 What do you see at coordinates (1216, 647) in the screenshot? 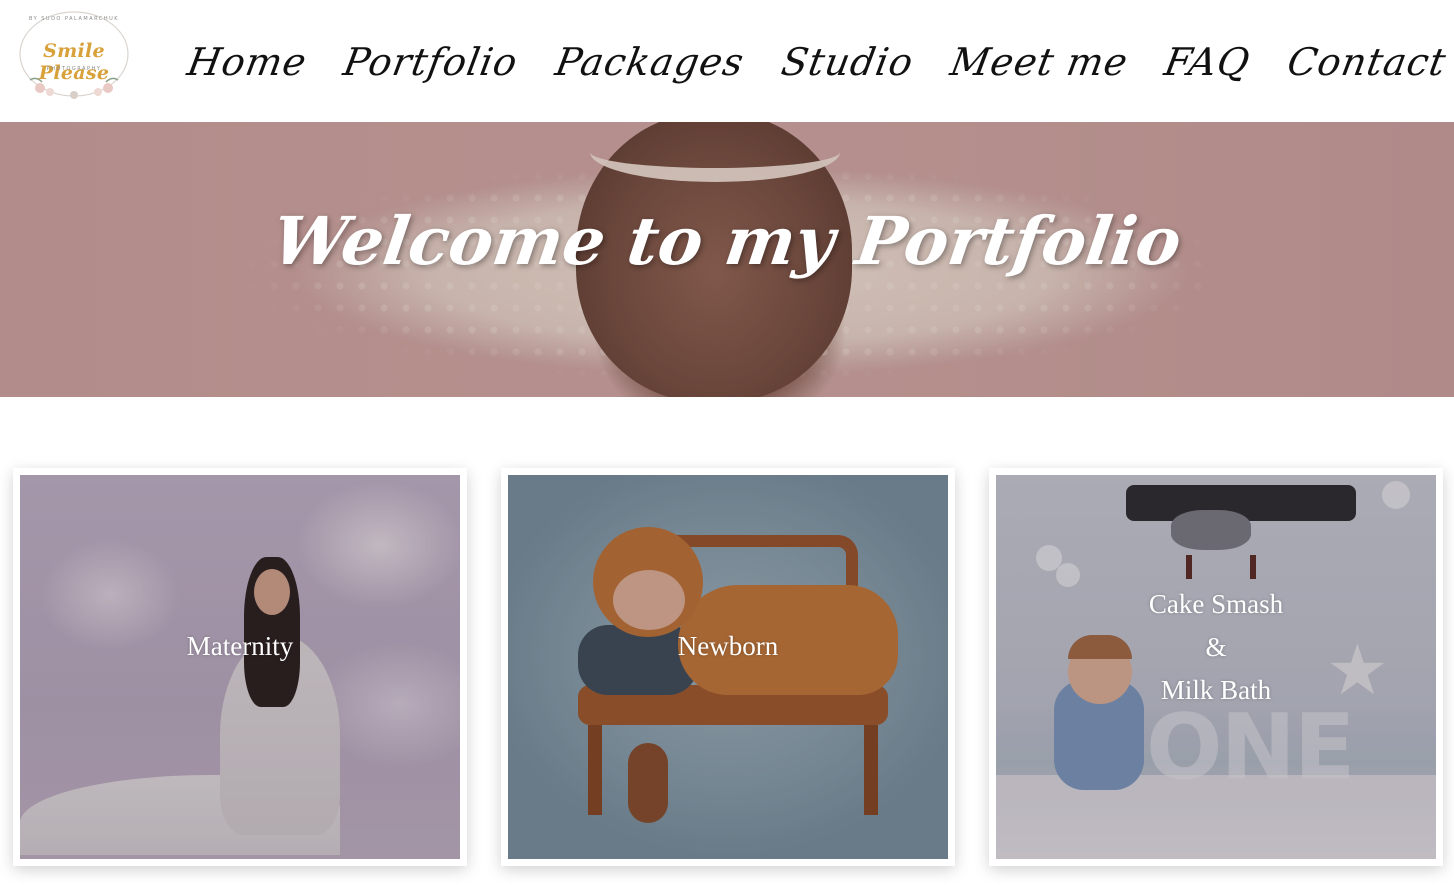
I see `card-label-ampersand: &` at bounding box center [1216, 647].